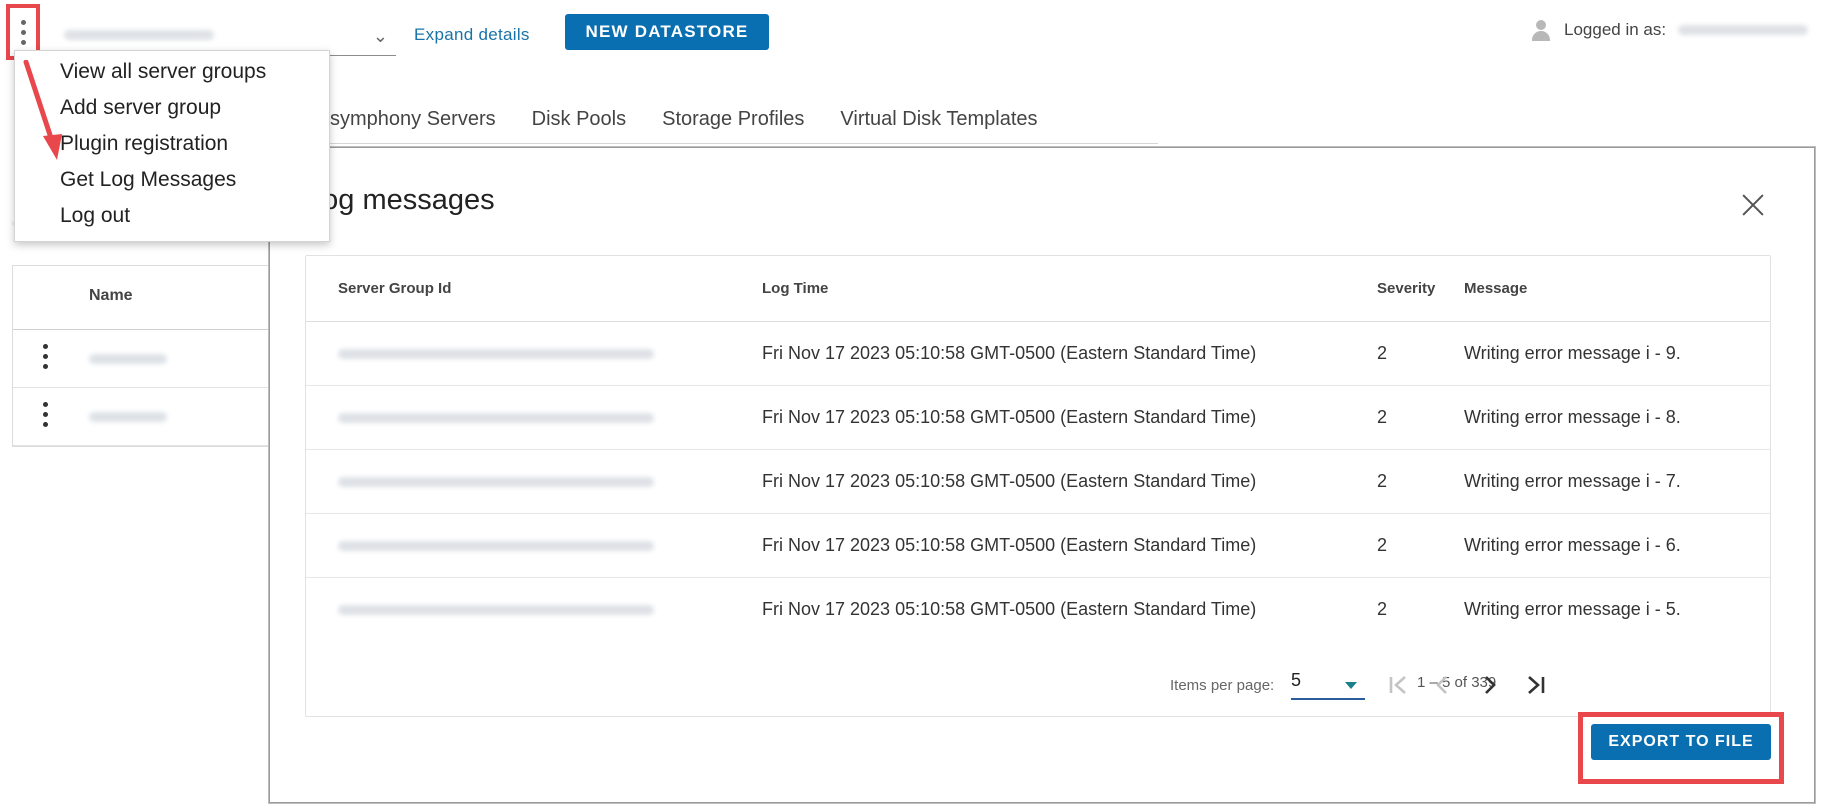 Image resolution: width=1826 pixels, height=808 pixels. What do you see at coordinates (172, 216) in the screenshot?
I see `menu-item-log-out: Log out` at bounding box center [172, 216].